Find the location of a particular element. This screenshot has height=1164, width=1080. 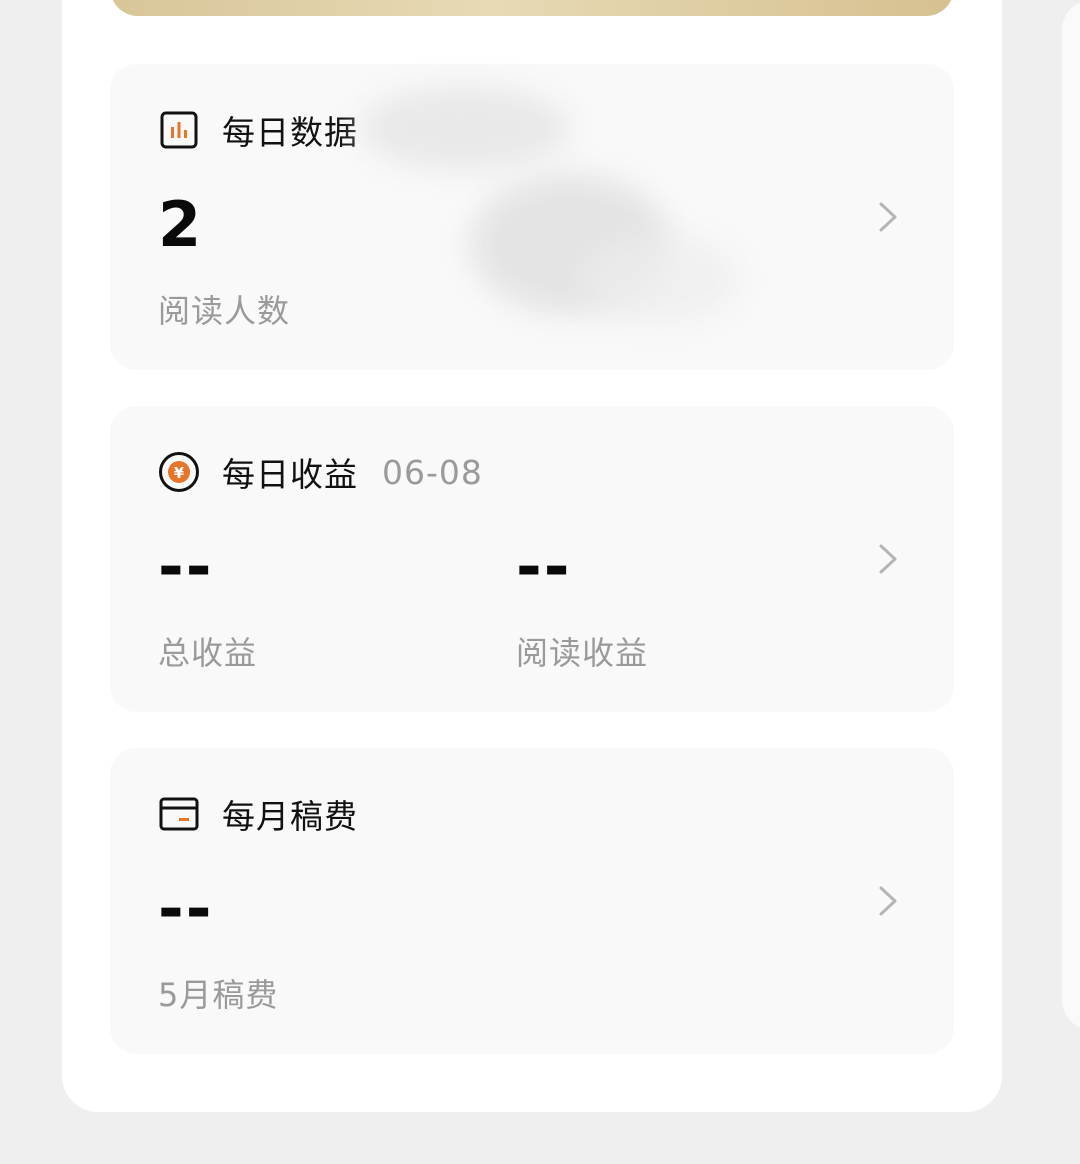

total-income-stat: -- 总收益 is located at coordinates (207, 605).